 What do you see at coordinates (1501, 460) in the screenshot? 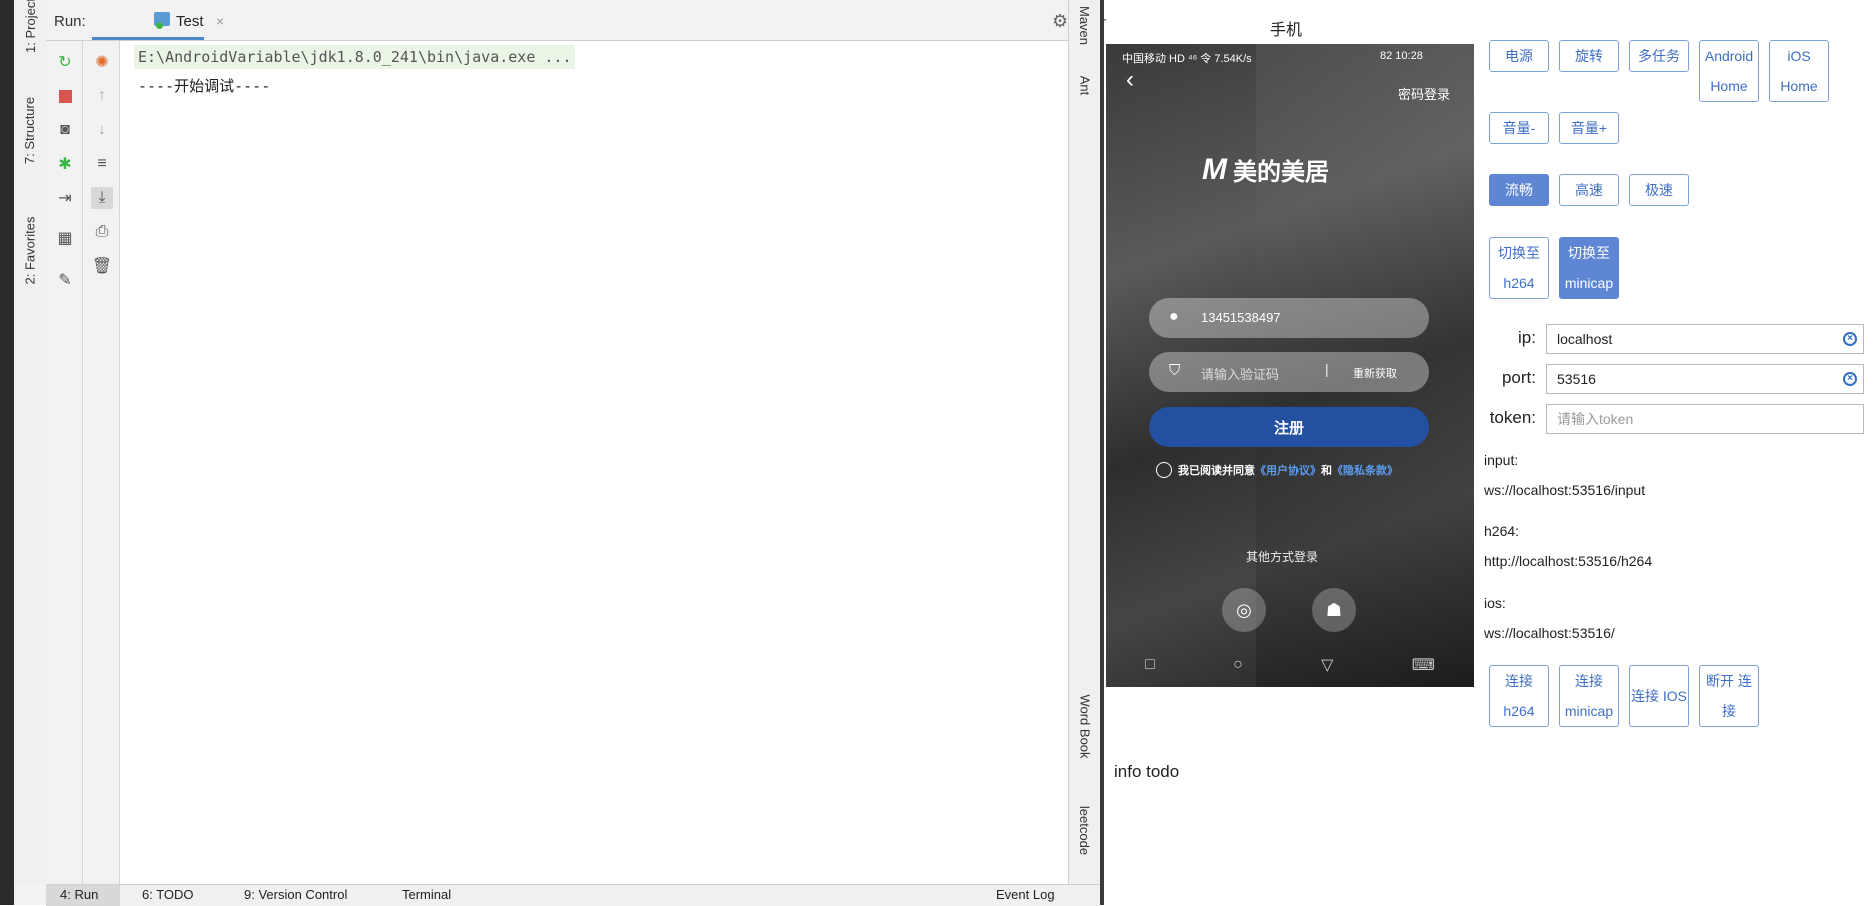
I see `input-label: input:` at bounding box center [1501, 460].